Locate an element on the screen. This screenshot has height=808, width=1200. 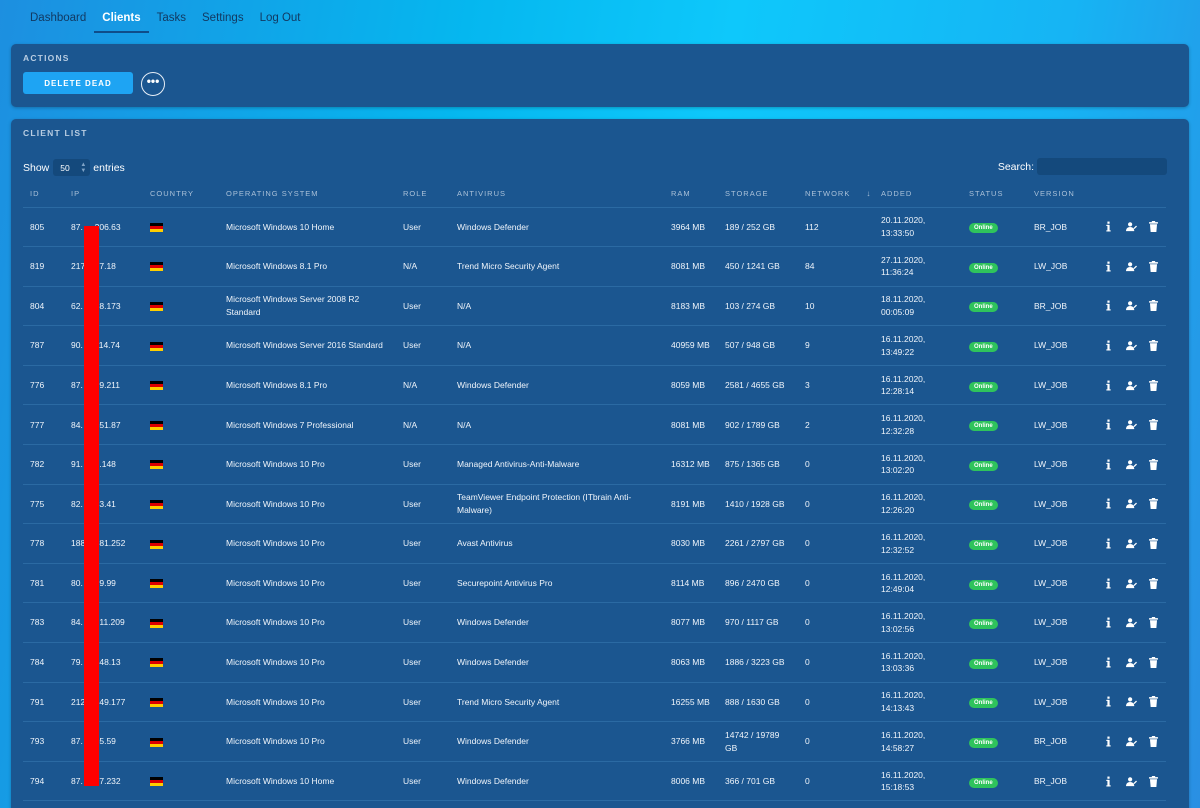
added-time: 12:32:52 is located at coordinates (898, 549).